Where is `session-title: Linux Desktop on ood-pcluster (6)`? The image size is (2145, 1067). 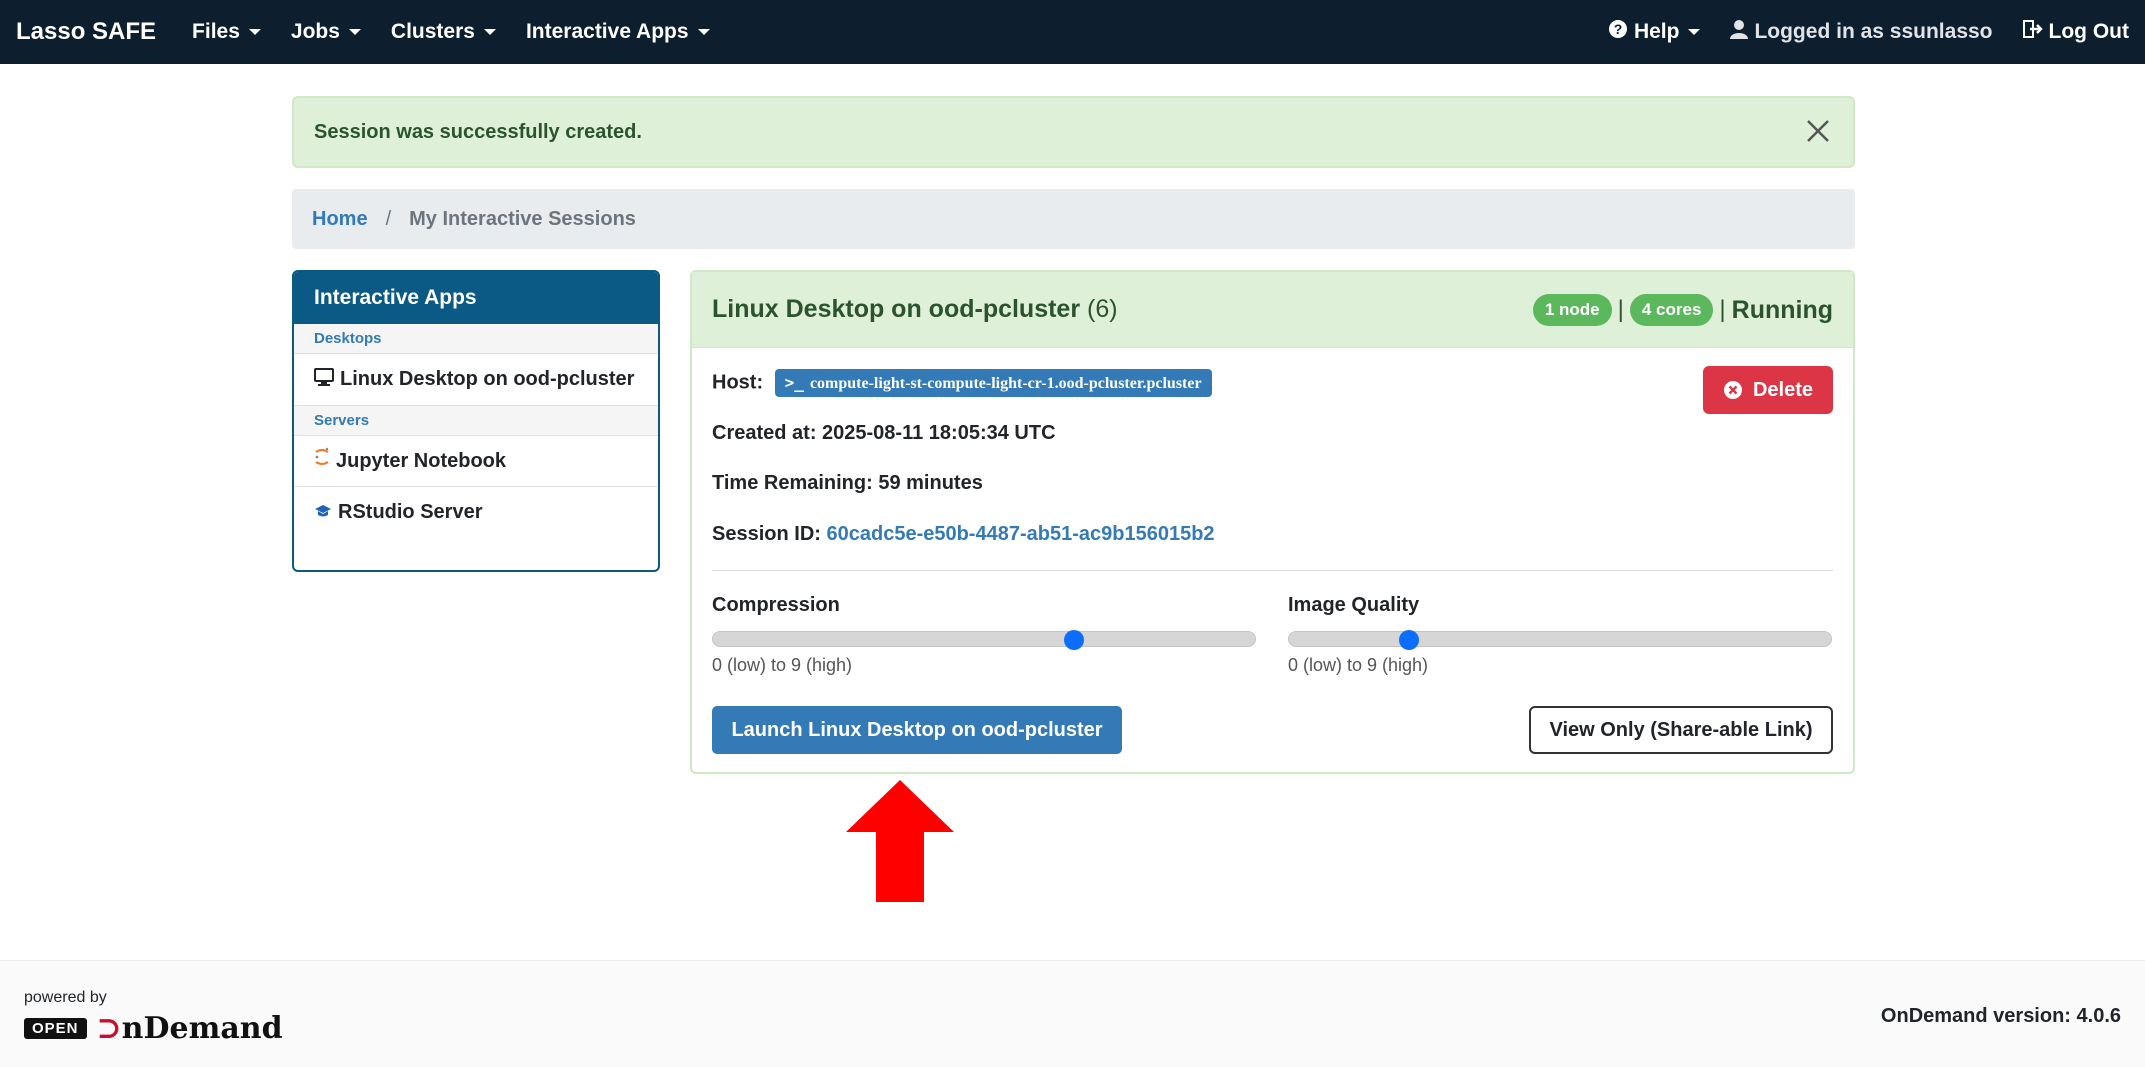 session-title: Linux Desktop on ood-pcluster (6) is located at coordinates (915, 309).